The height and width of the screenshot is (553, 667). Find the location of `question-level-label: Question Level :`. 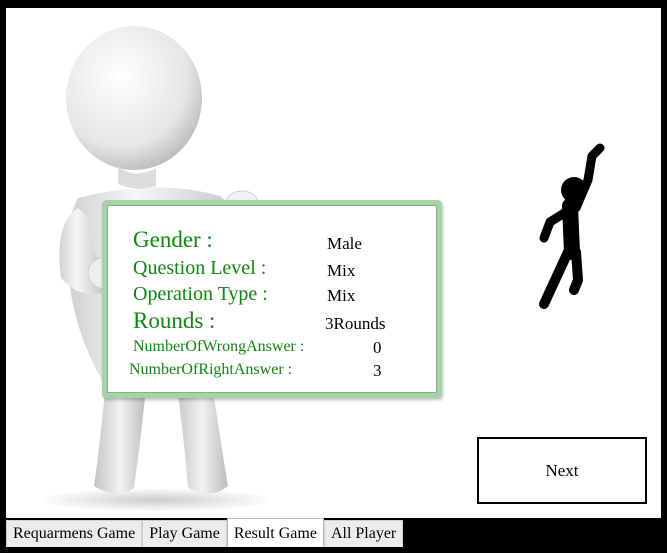

question-level-label: Question Level : is located at coordinates (200, 268).